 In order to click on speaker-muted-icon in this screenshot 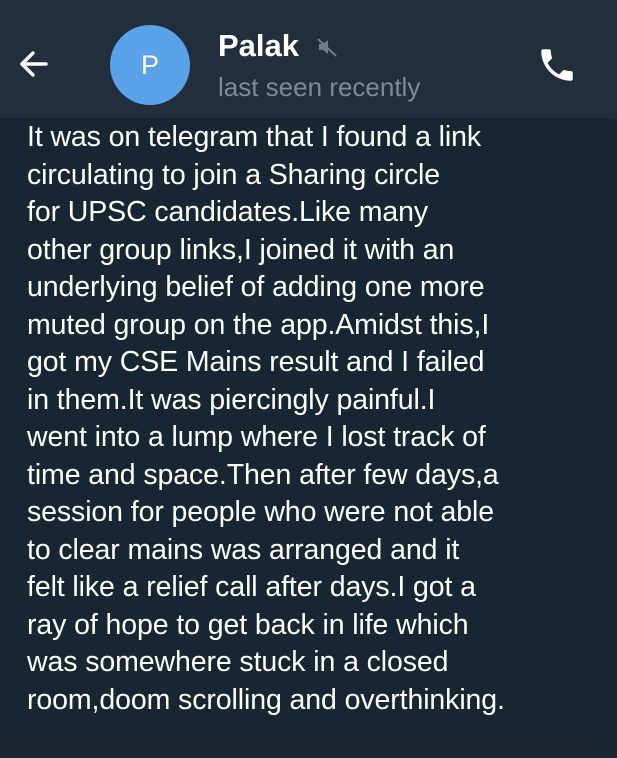, I will do `click(327, 47)`.